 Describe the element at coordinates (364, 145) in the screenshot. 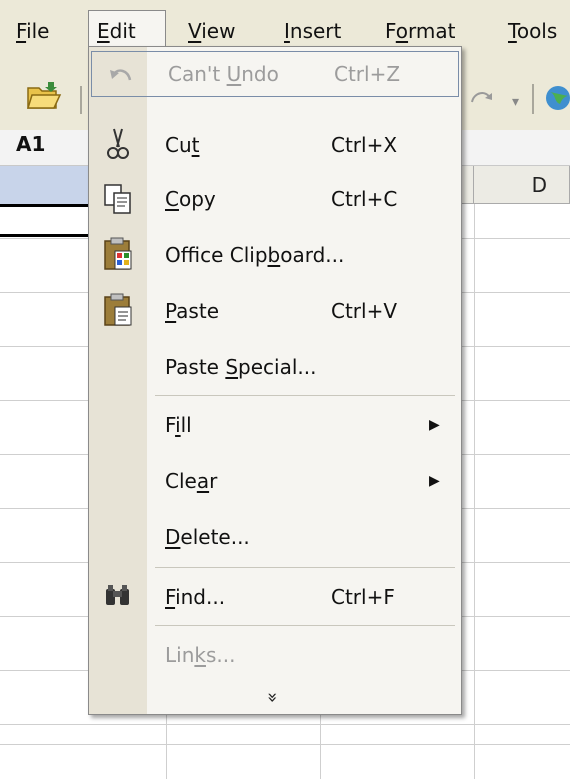

I see `shortcut-text: Ctrl+X` at that location.